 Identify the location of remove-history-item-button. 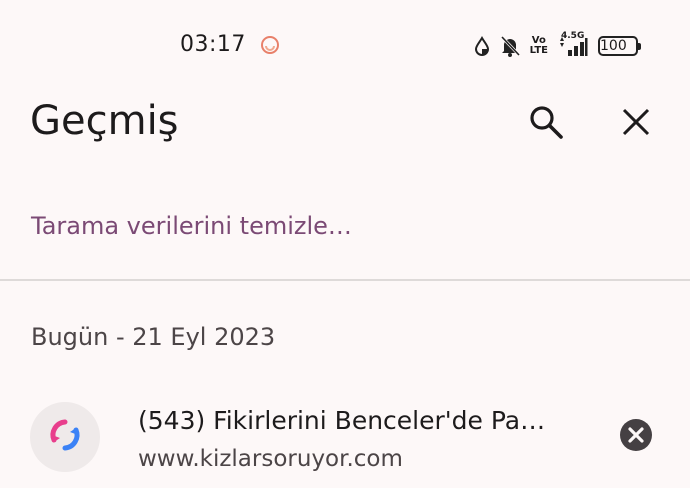
(636, 437).